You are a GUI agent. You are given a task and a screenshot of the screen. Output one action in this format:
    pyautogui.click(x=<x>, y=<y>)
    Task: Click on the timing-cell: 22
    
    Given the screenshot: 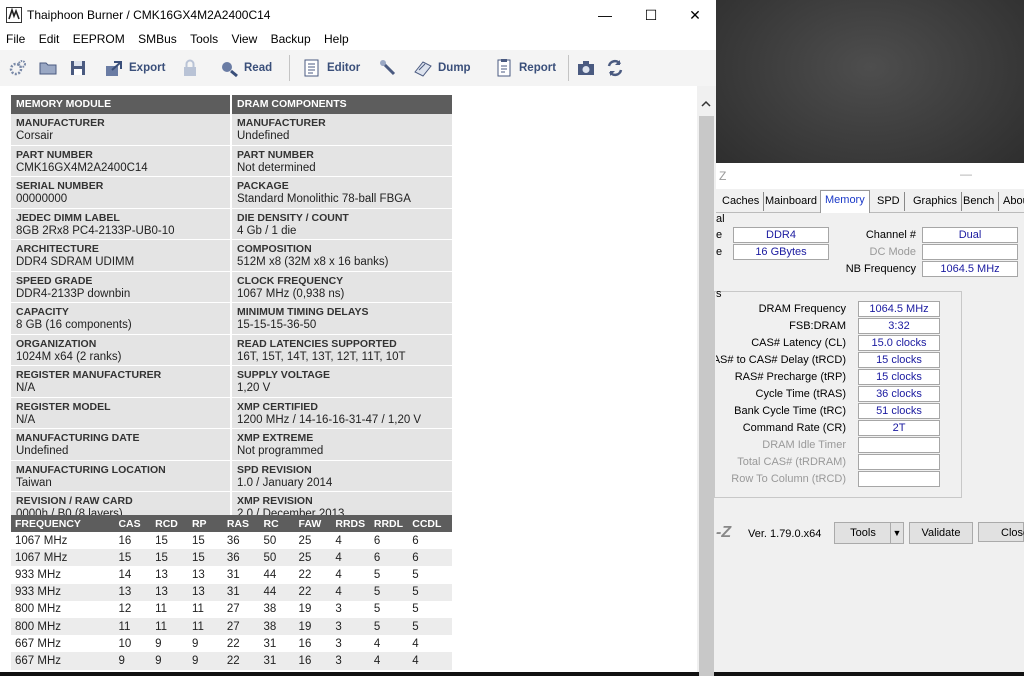 What is the action you would take?
    pyautogui.click(x=241, y=644)
    